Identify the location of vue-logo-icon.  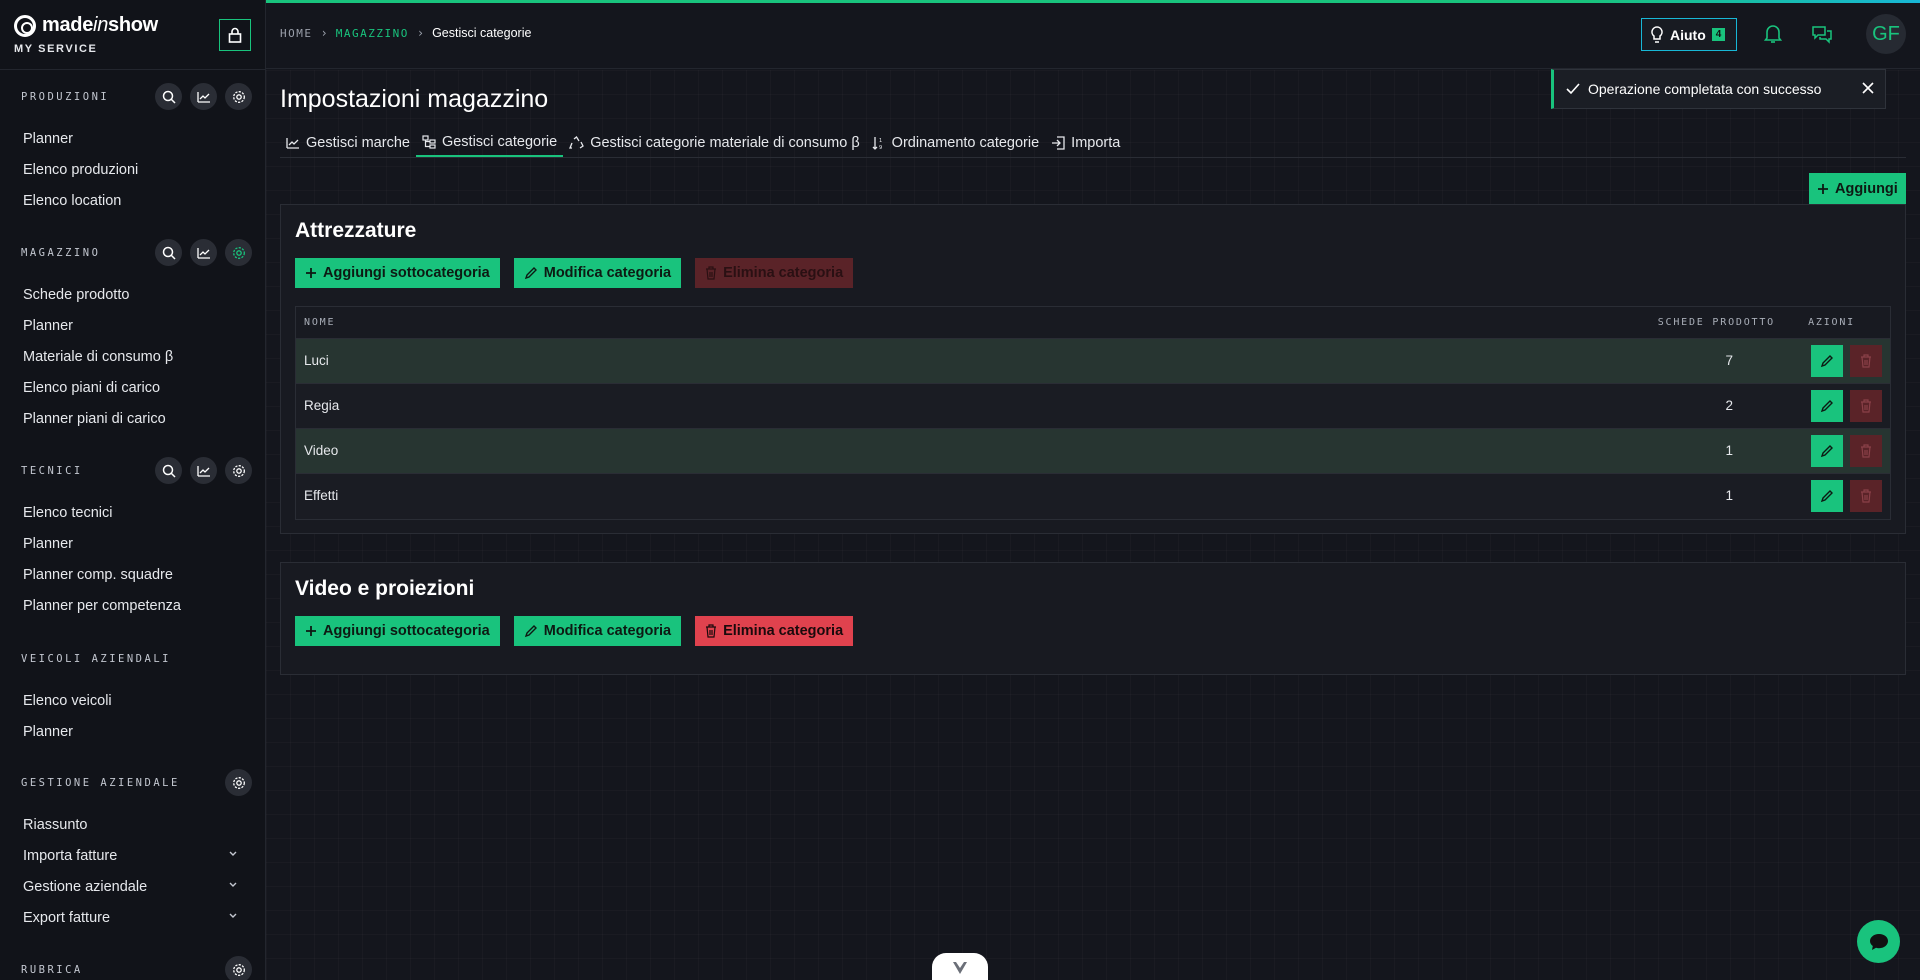
(960, 968).